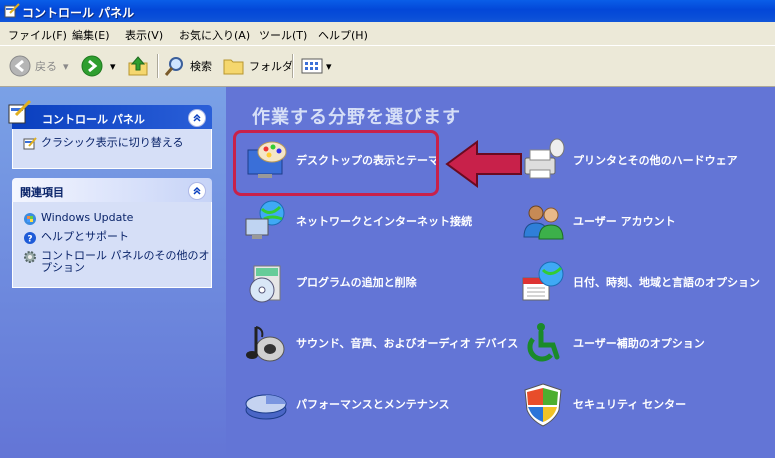 The image size is (775, 458). Describe the element at coordinates (373, 404) in the screenshot. I see `category-performance-maintenance-label: パフォーマンスとメンテナンス` at that location.